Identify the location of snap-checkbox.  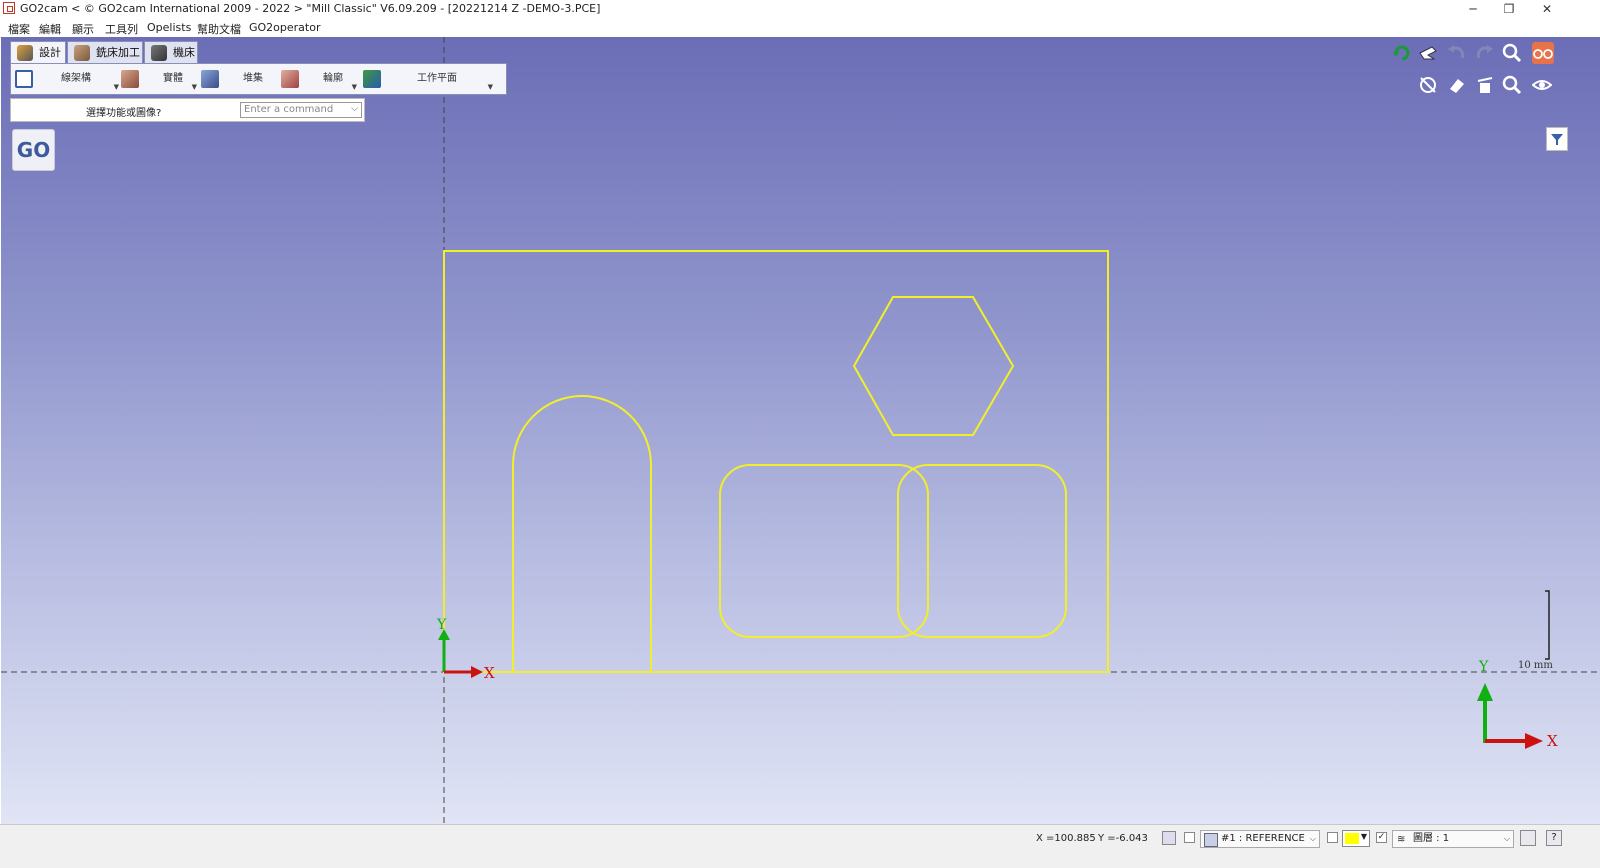
(1189, 837).